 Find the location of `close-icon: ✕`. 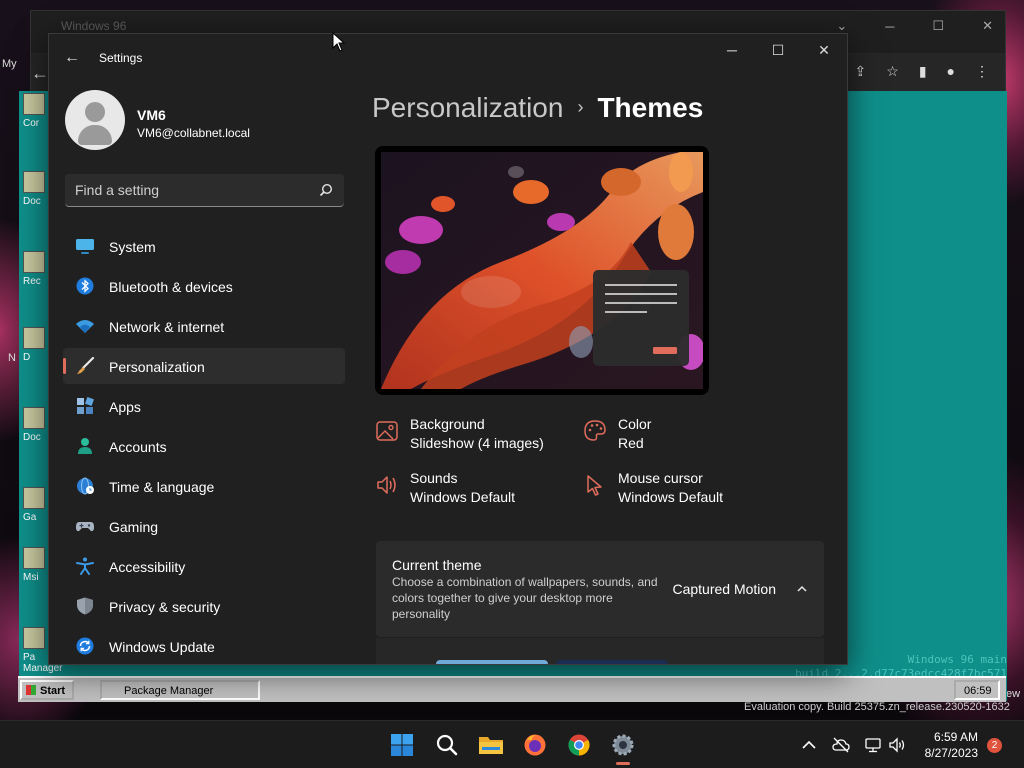

close-icon: ✕ is located at coordinates (987, 26).